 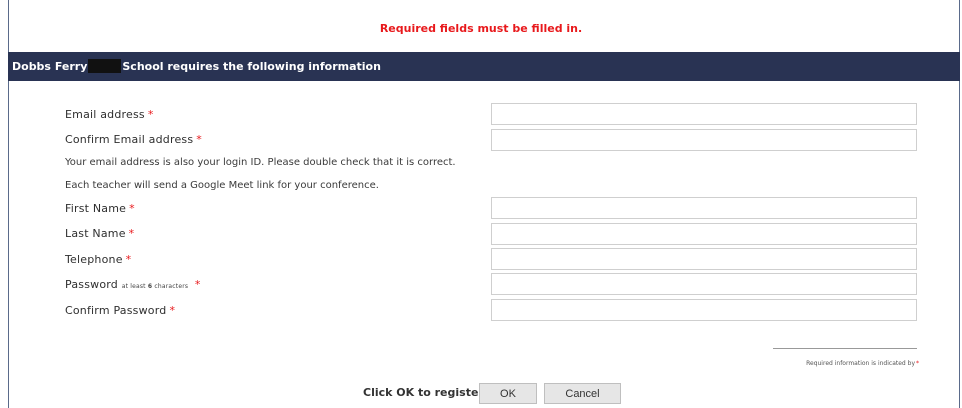 I want to click on cancel-button: Cancel, so click(x=582, y=393).